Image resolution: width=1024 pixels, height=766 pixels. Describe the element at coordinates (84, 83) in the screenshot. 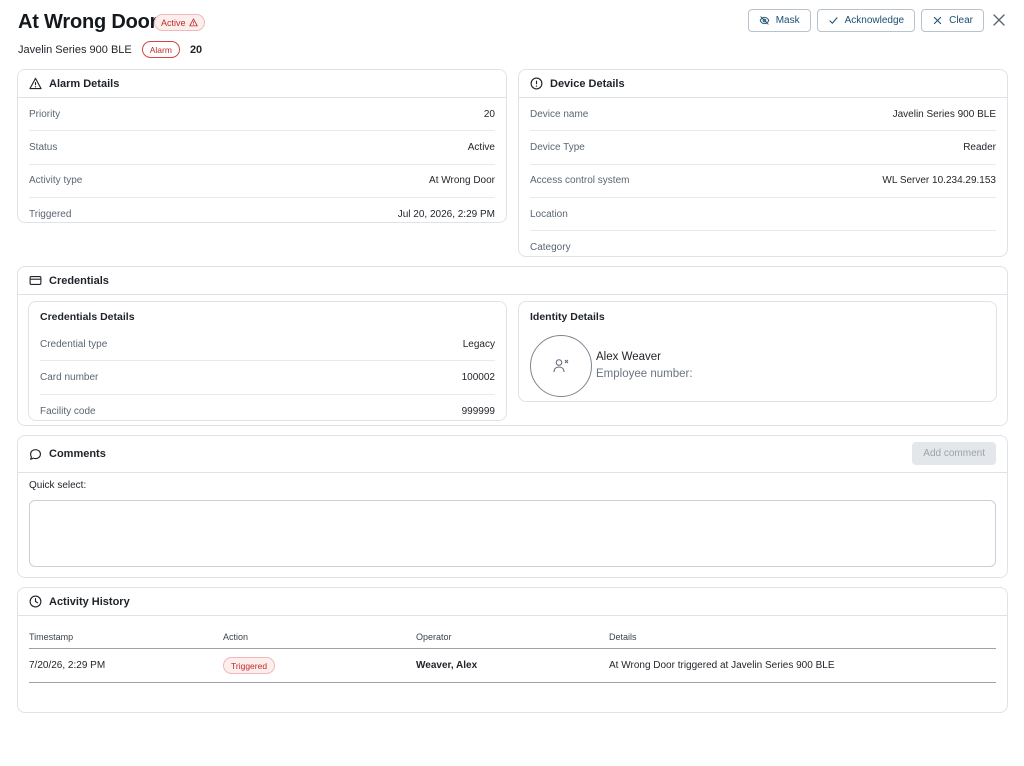

I see `alarm-details-title: Alarm Details` at that location.